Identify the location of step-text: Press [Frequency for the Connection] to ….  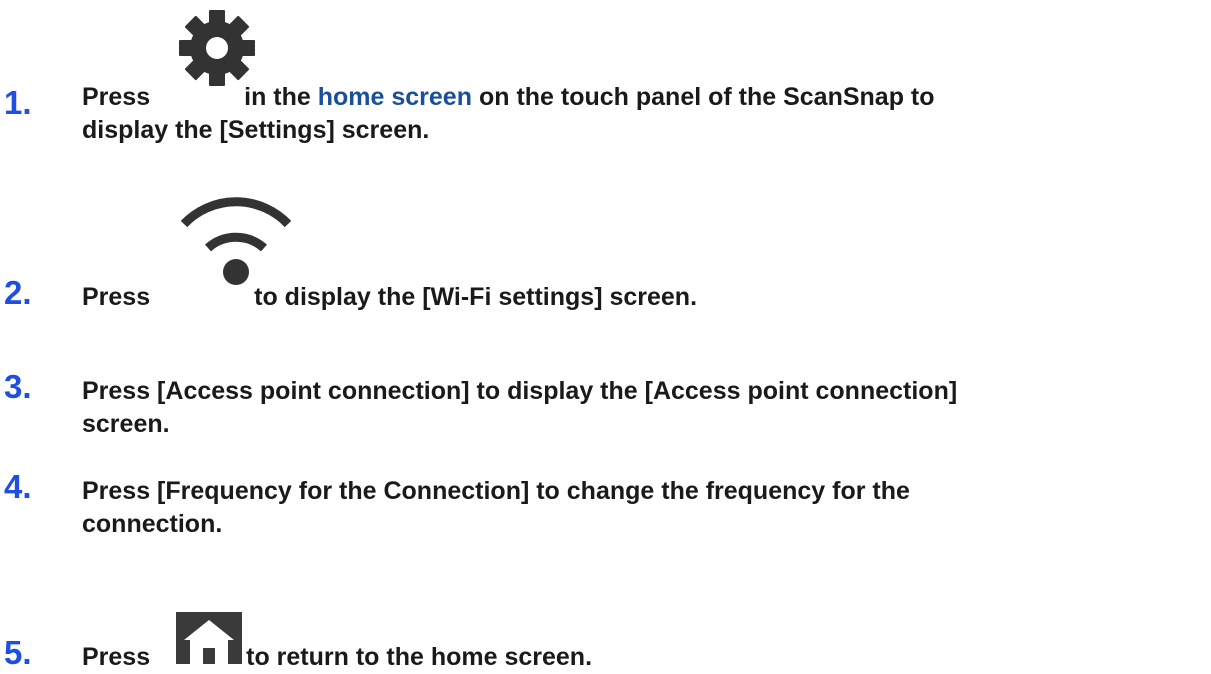
(496, 507).